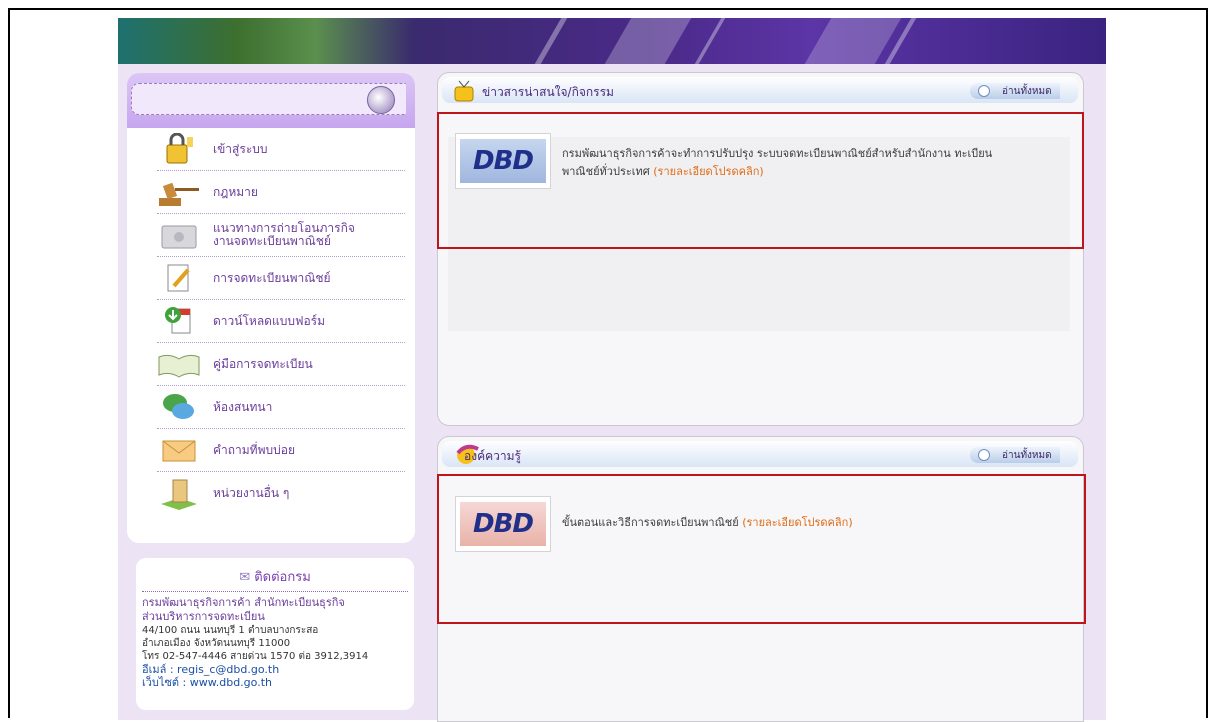 The width and height of the screenshot is (1216, 722). I want to click on sidebar-item-manual: คู่มือการจดทะเบียน, so click(281, 364).